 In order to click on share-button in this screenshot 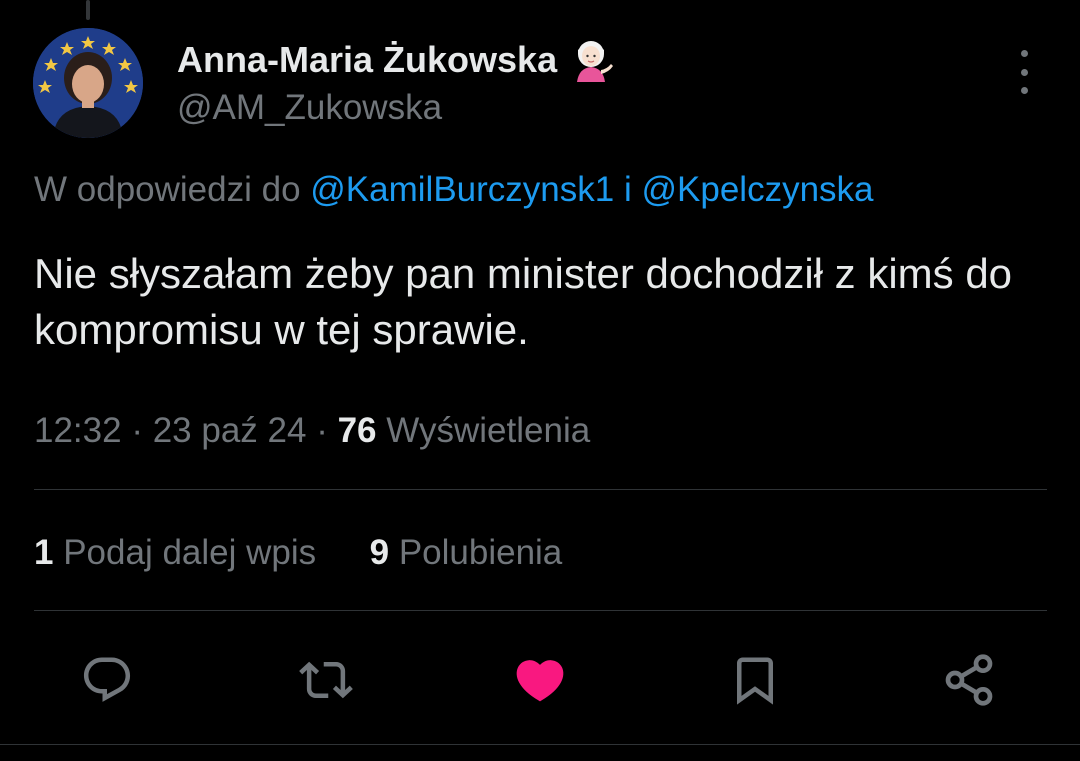, I will do `click(969, 680)`.